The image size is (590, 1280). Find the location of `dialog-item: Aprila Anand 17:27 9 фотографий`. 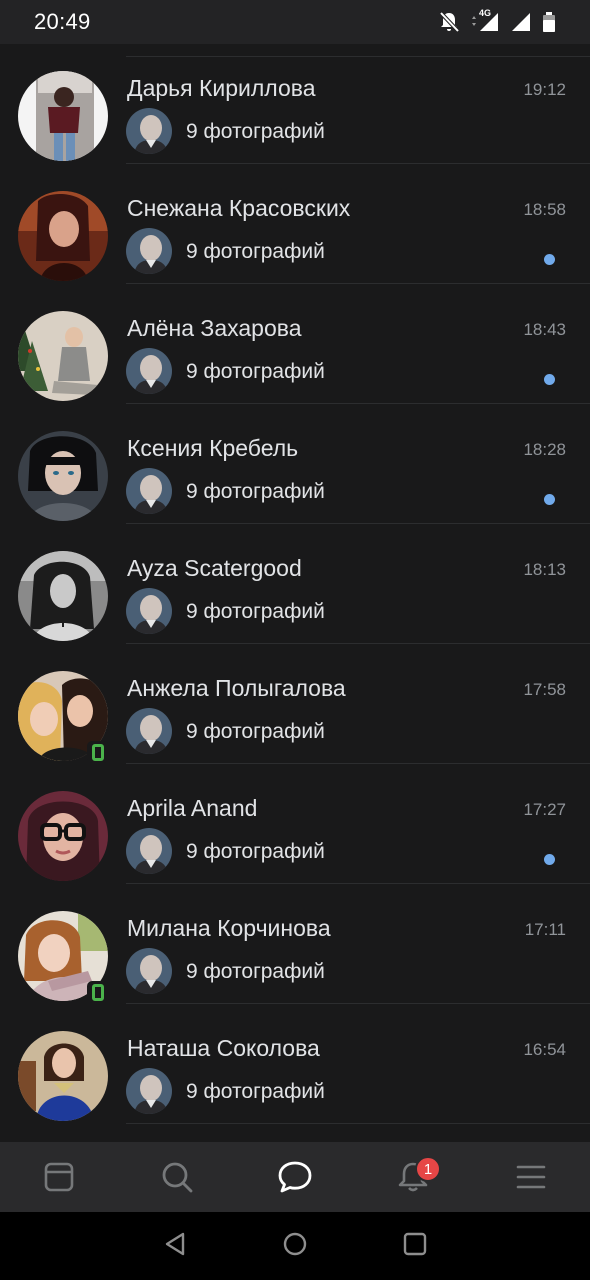

dialog-item: Aprila Anand 17:27 9 фотографий is located at coordinates (295, 824).